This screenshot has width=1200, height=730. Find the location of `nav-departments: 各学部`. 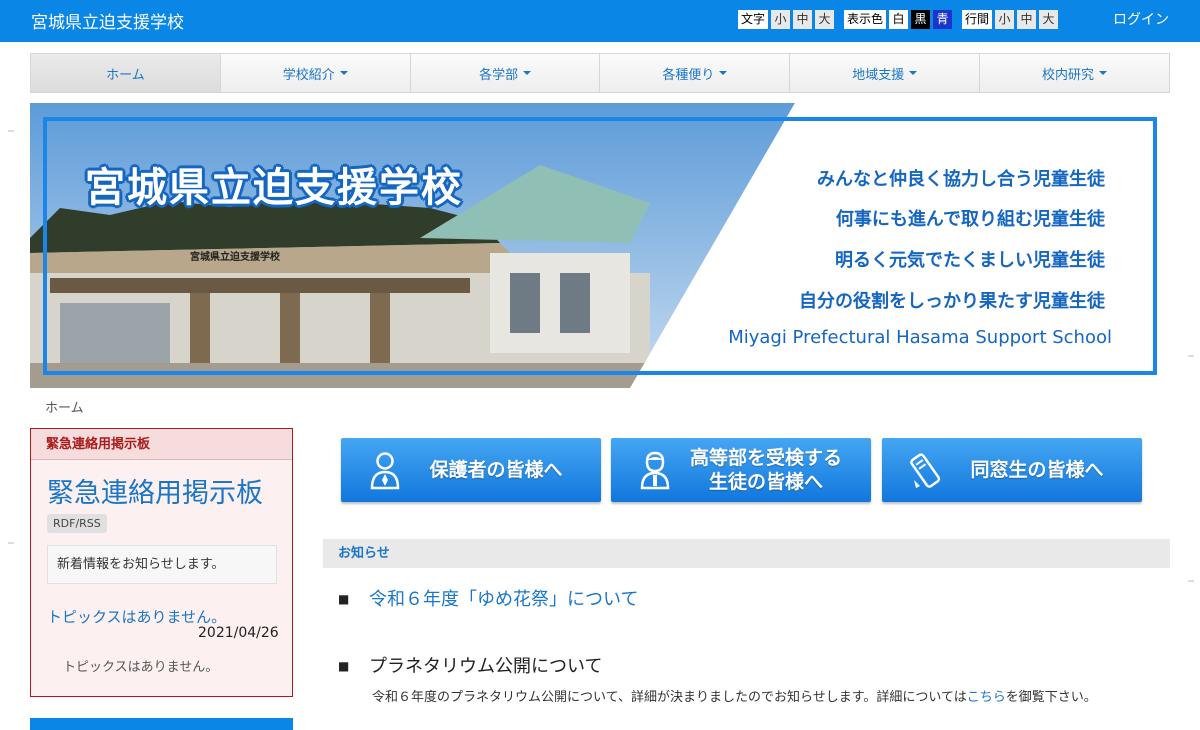

nav-departments: 各学部 is located at coordinates (506, 73).